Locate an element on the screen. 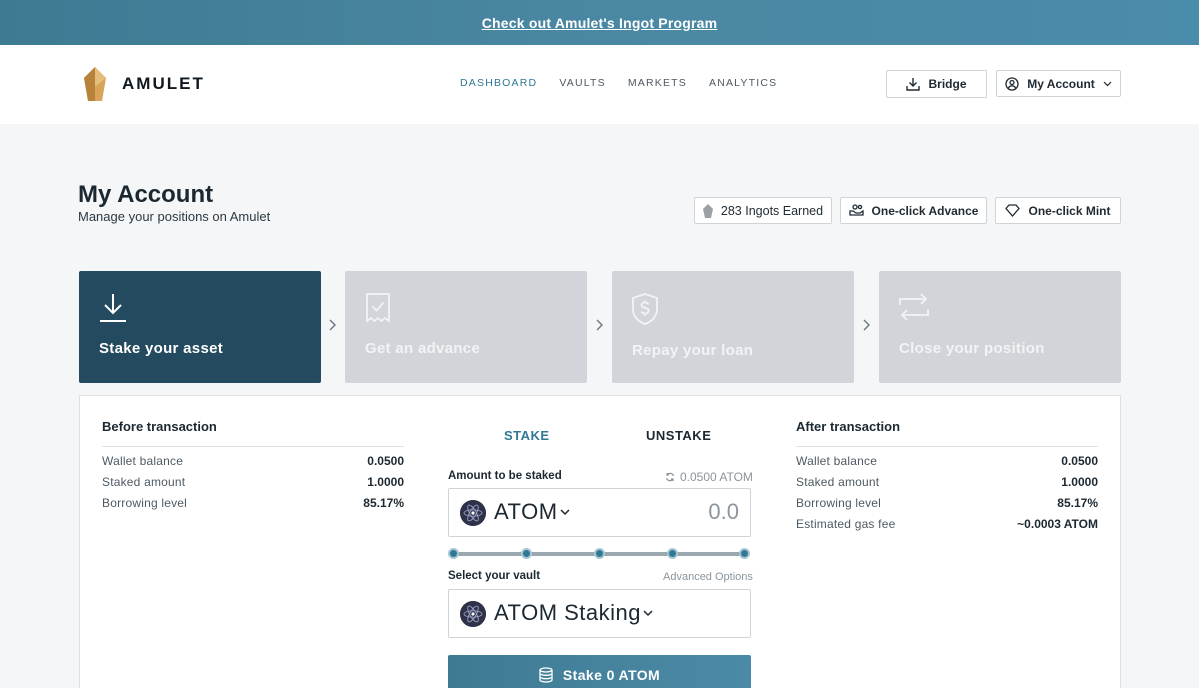 The height and width of the screenshot is (688, 1199). row-label: Estimated gas fee is located at coordinates (846, 524).